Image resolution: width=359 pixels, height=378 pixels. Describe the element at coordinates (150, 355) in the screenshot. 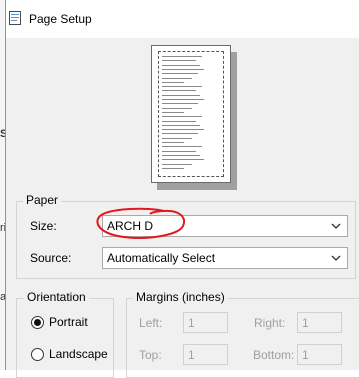

I see `margin-top-label: Top:` at that location.